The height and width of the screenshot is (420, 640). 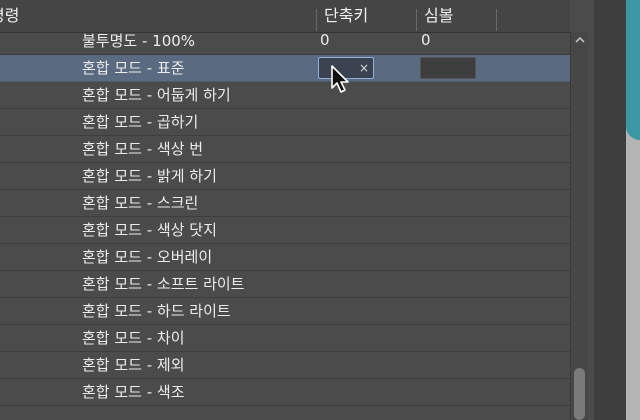 I want to click on table-row: 혼합 모드 - 곱하기, so click(x=285, y=122).